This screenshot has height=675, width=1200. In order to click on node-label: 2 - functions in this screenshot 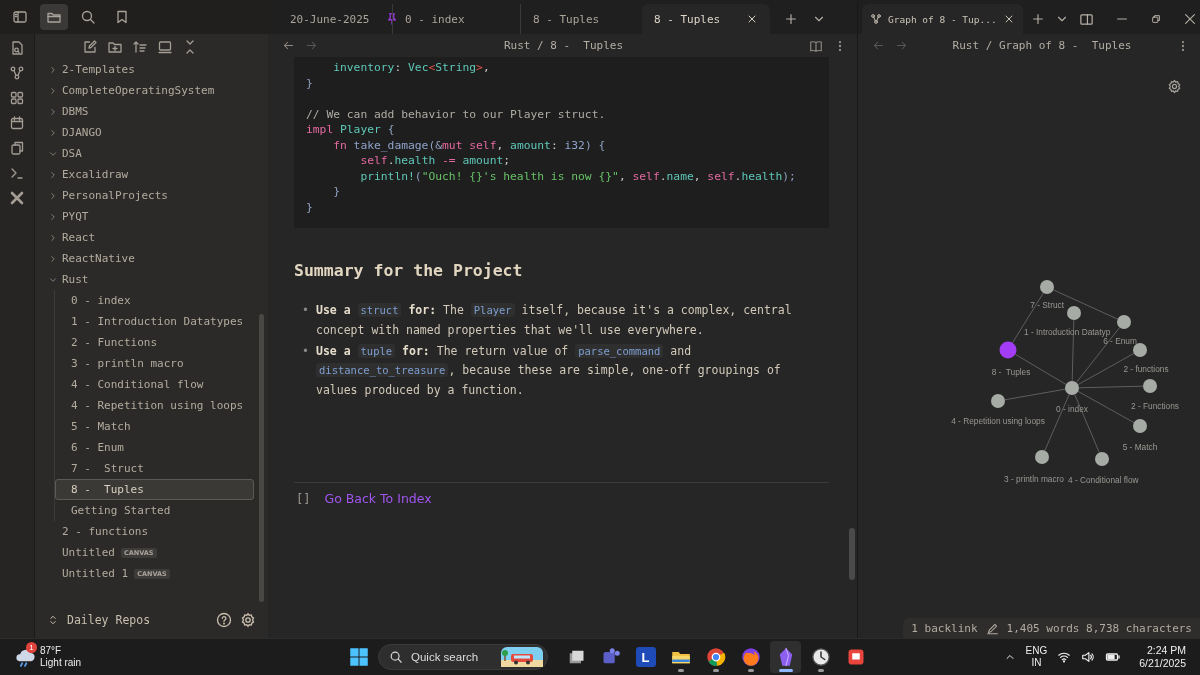, I will do `click(1146, 369)`.